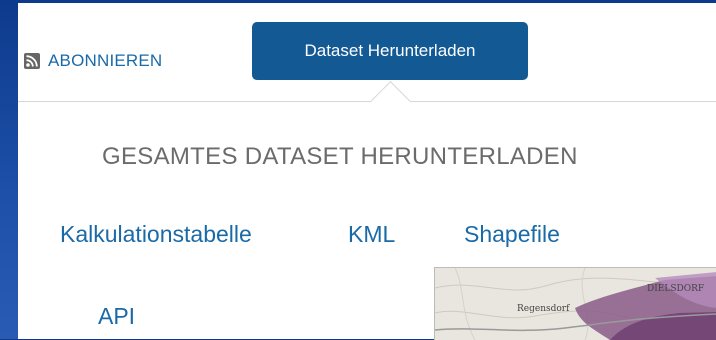 The height and width of the screenshot is (340, 716). I want to click on download-dataset-button: Dataset Herunterladen, so click(390, 51).